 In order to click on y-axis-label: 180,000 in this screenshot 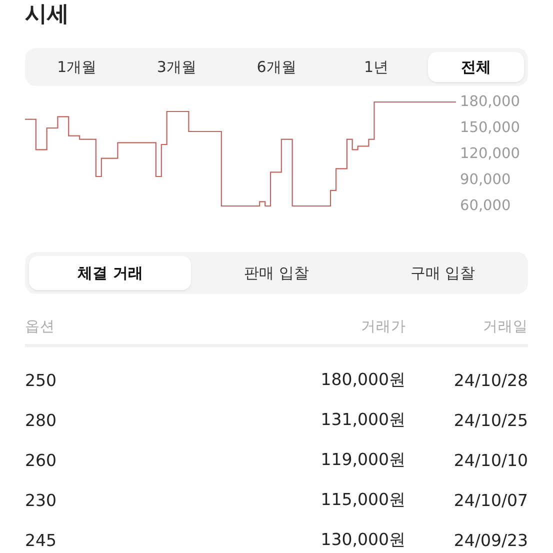, I will do `click(490, 102)`.